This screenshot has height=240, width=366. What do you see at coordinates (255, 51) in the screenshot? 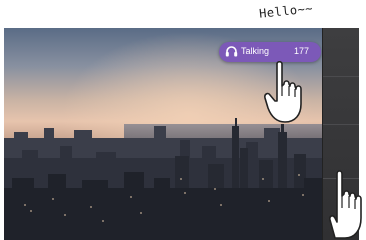
I see `talking-label: Talking` at bounding box center [255, 51].